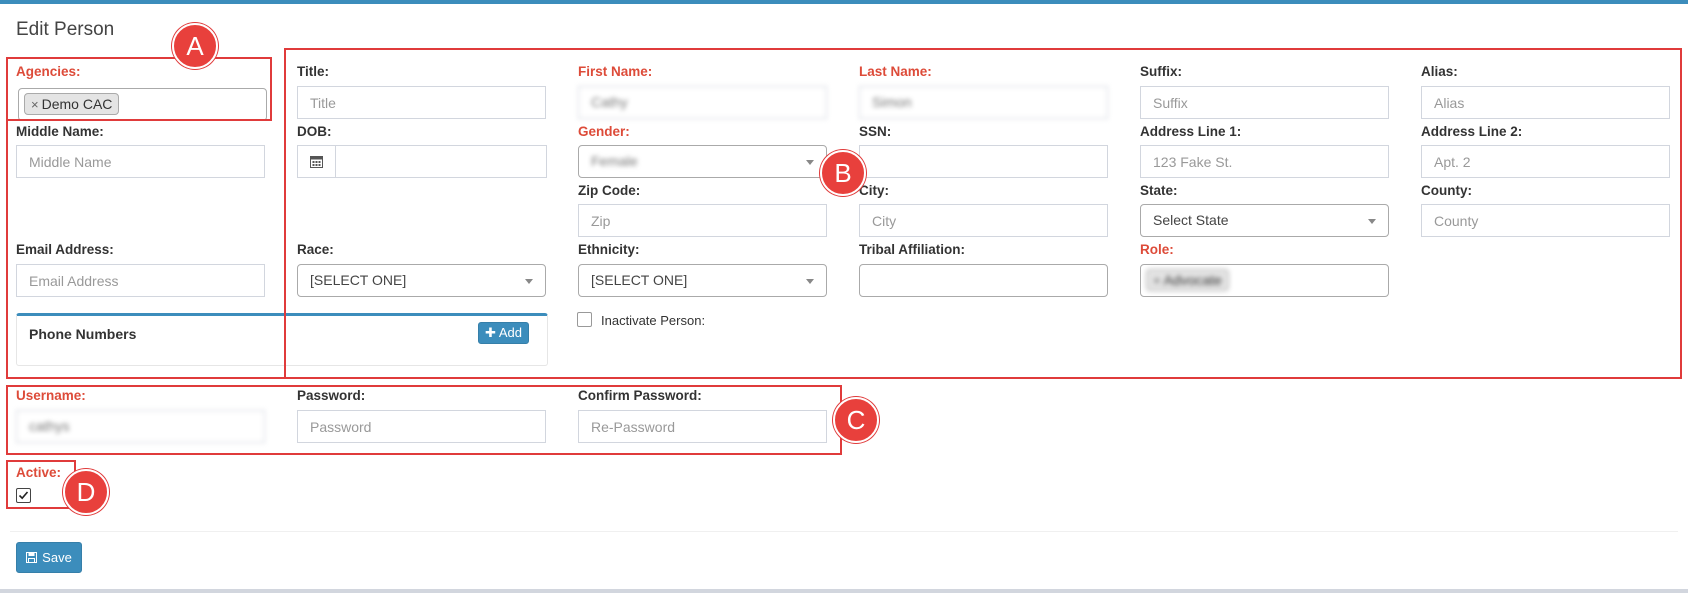 Image resolution: width=1688 pixels, height=593 pixels. Describe the element at coordinates (424, 420) in the screenshot. I see `annotation-box-c` at that location.